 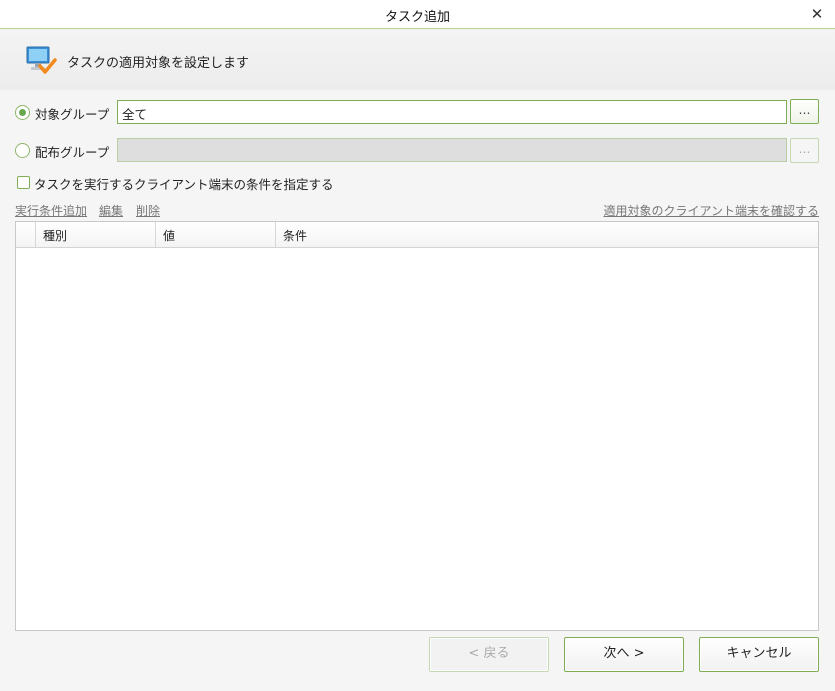 I want to click on row-selector-header, so click(x=26, y=234).